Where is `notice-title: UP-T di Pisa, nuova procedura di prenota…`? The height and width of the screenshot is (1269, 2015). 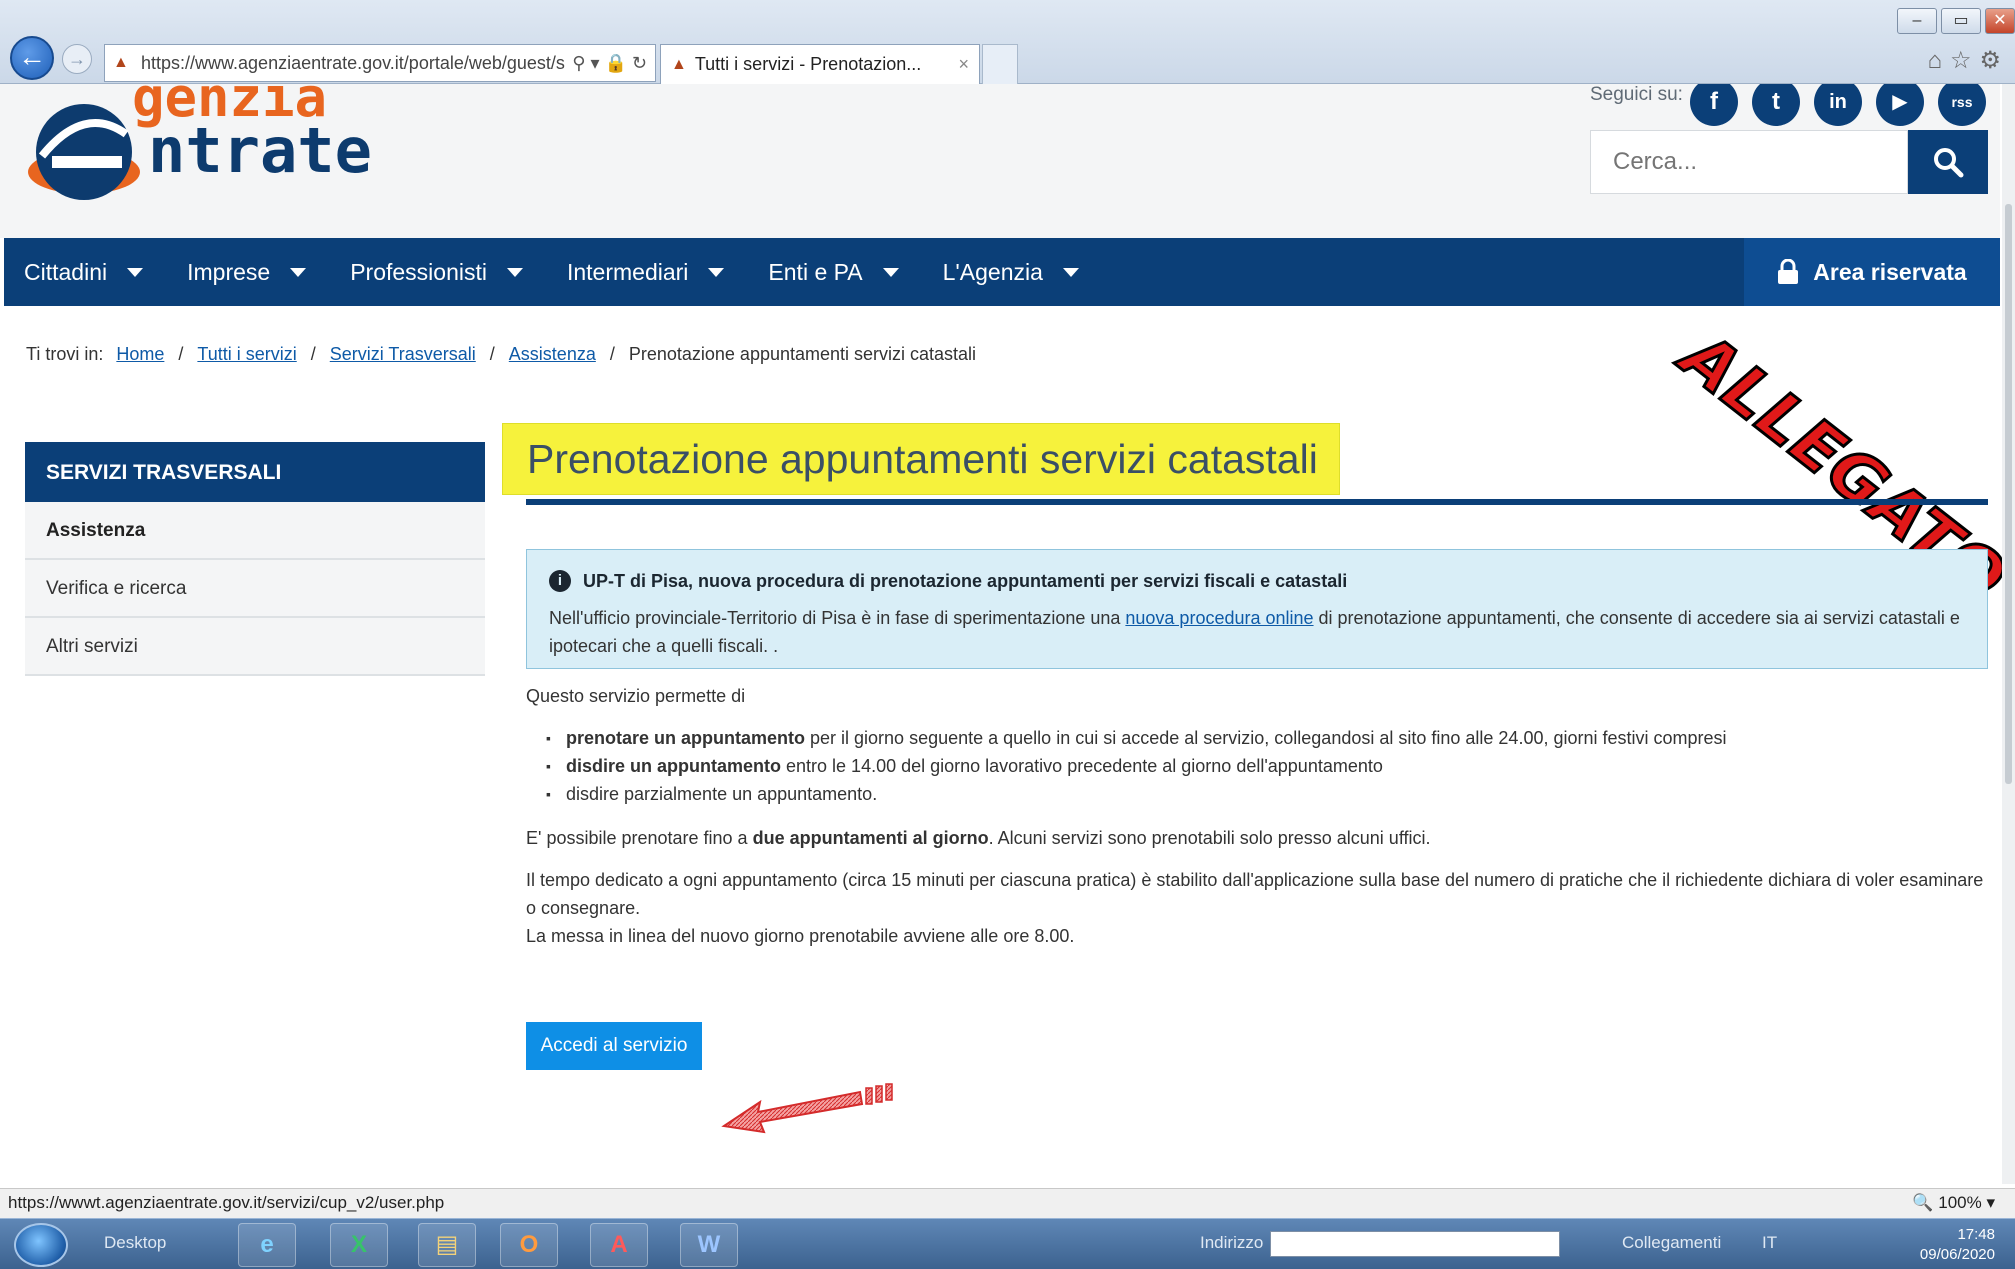 notice-title: UP-T di Pisa, nuova procedura di prenota… is located at coordinates (965, 580).